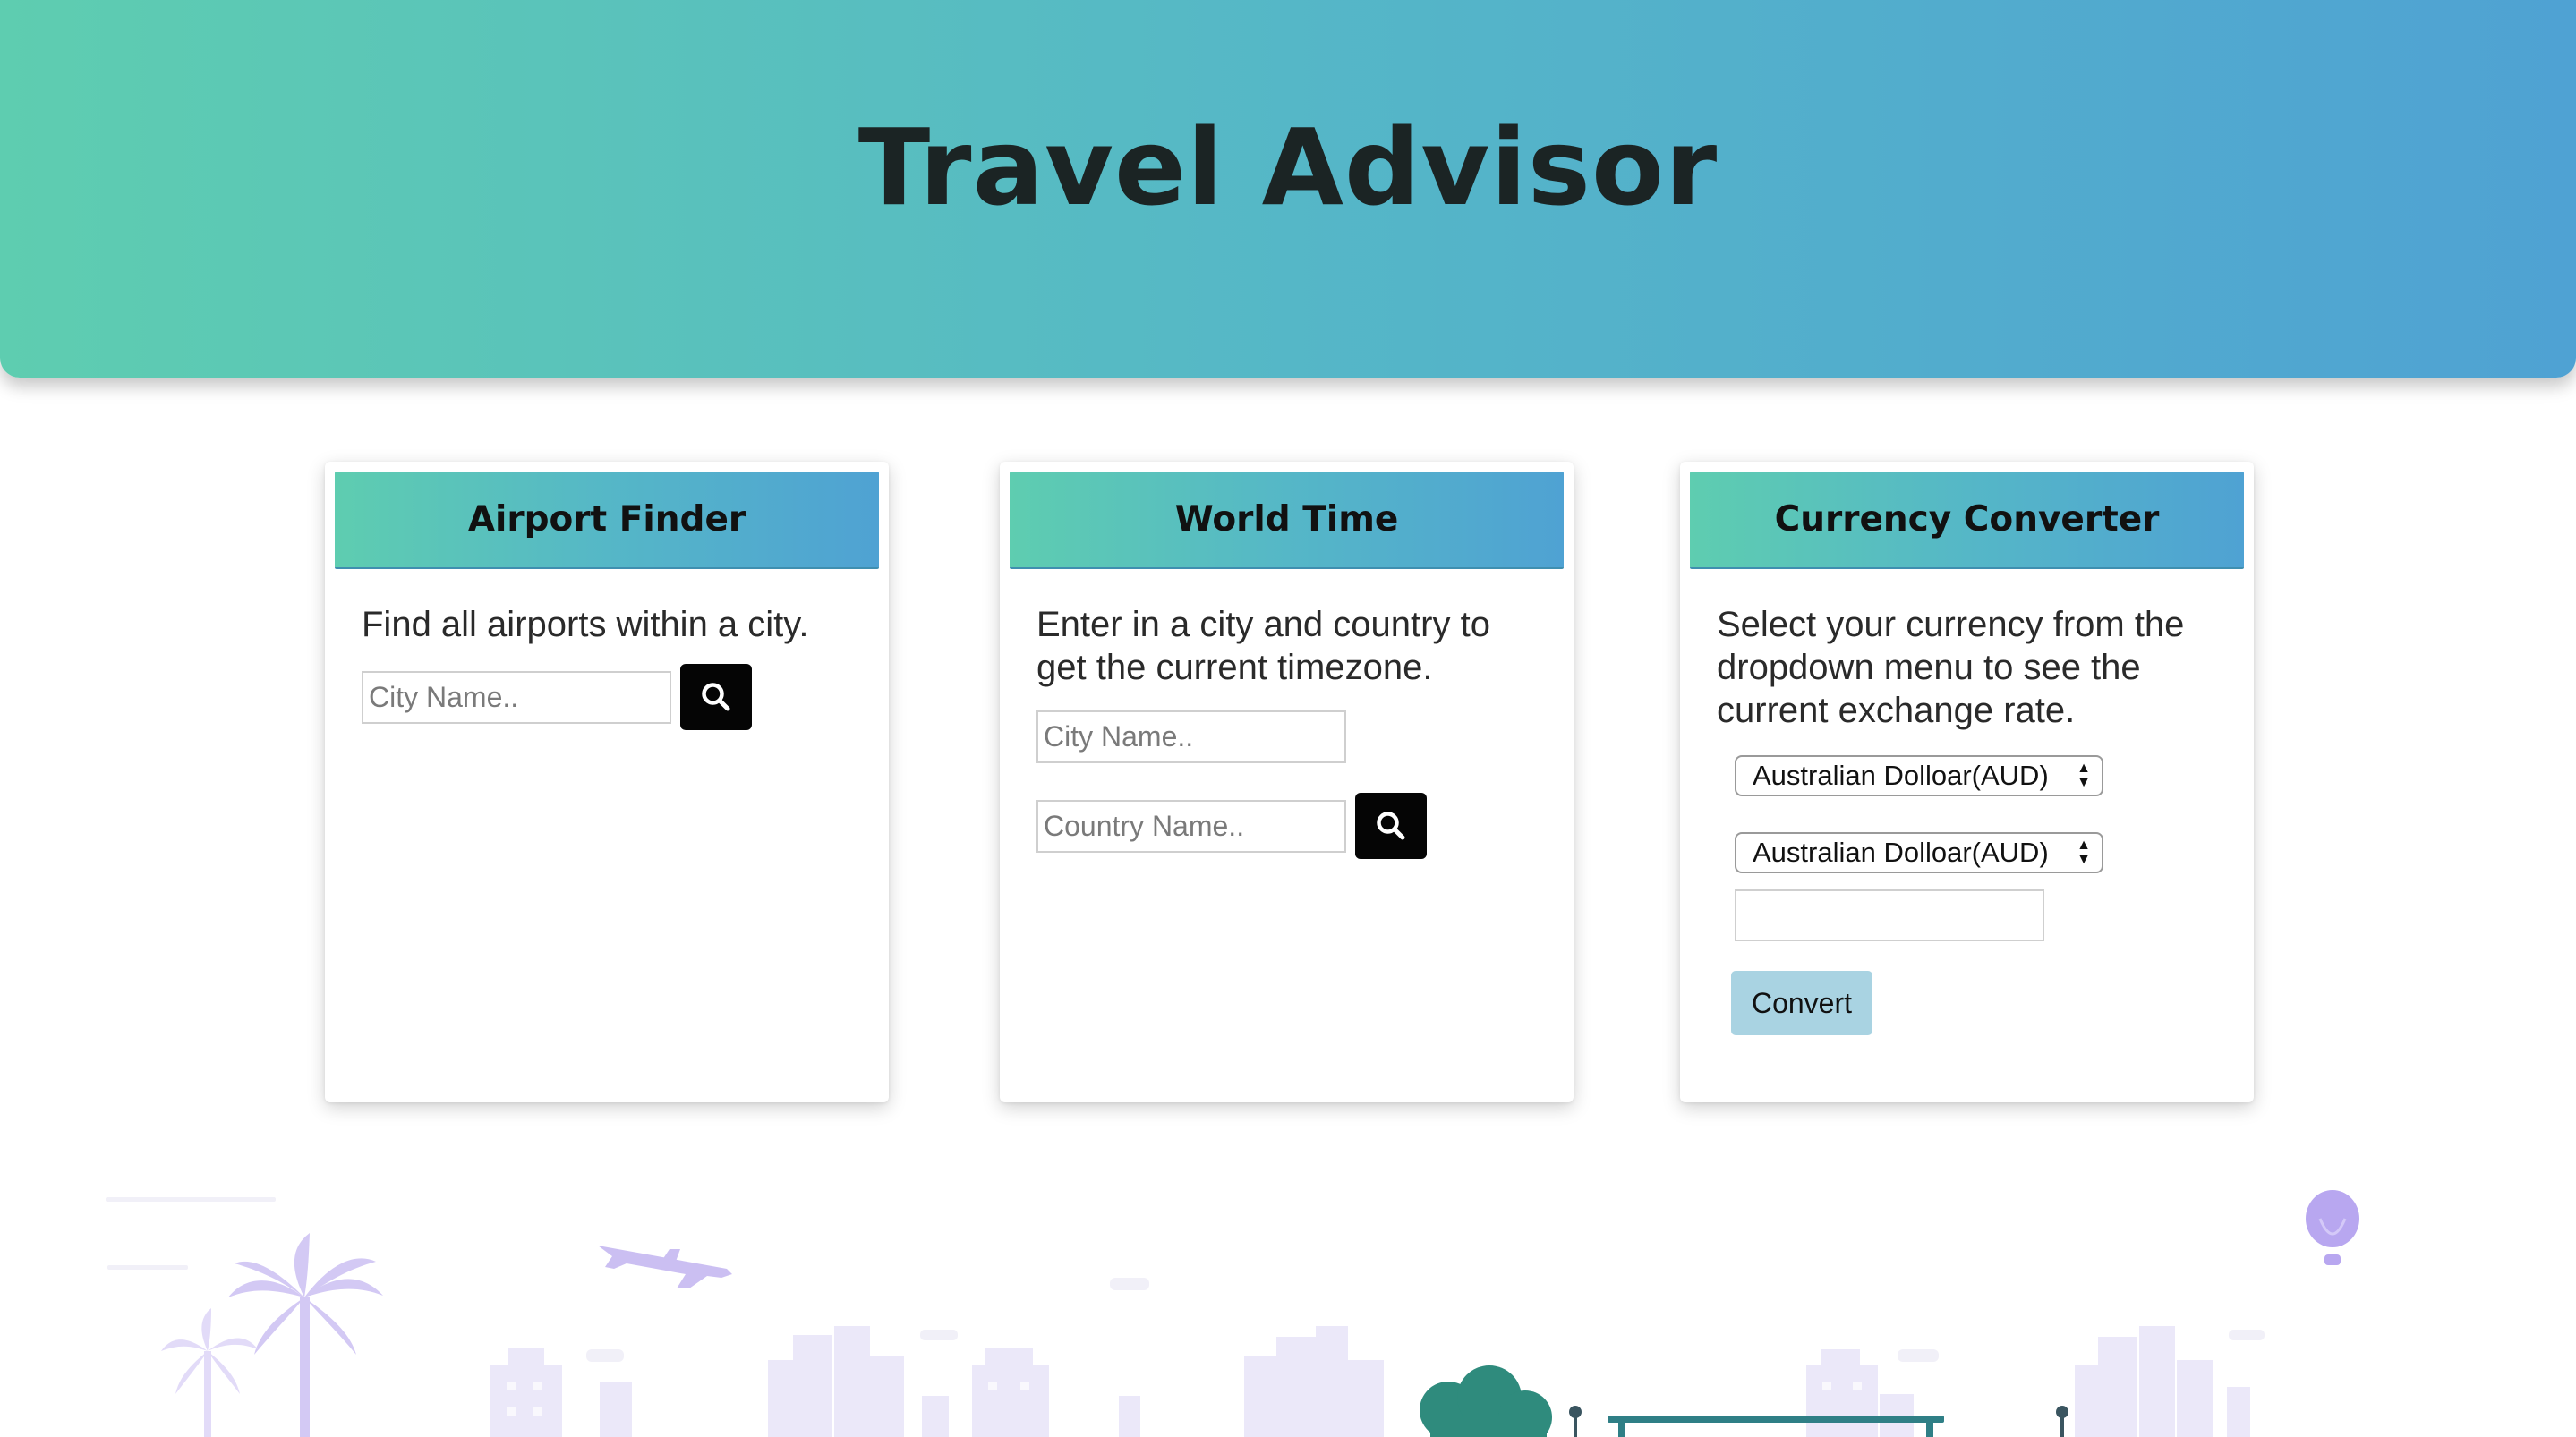 The image size is (2576, 1437). I want to click on convert-button: Convert, so click(1801, 1003).